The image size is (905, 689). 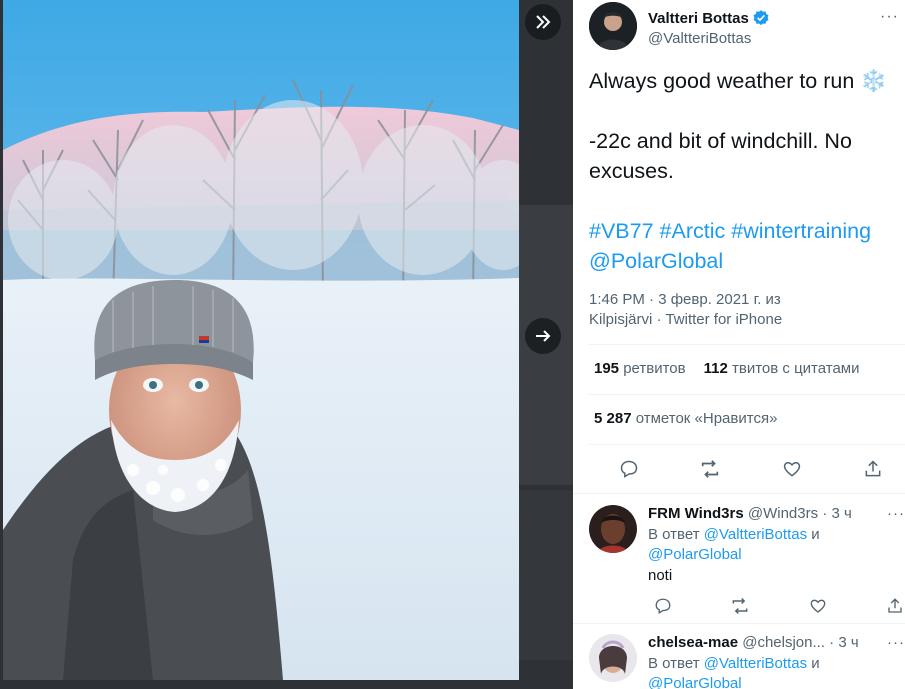 I want to click on reply-actions, so click(x=778, y=606).